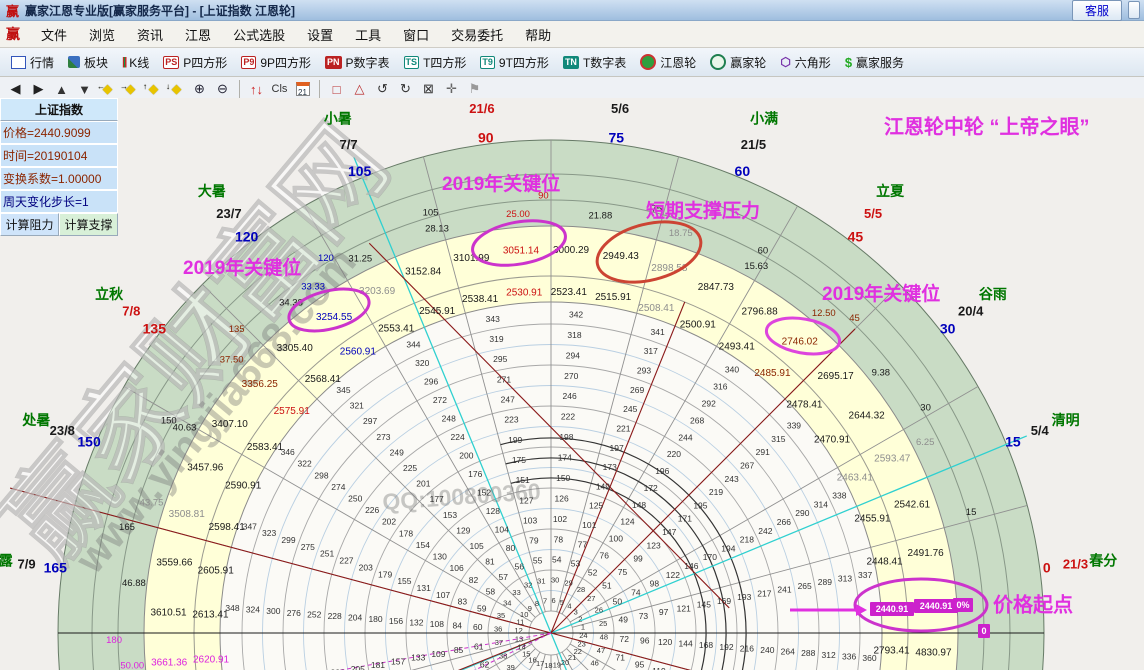 The width and height of the screenshot is (1144, 670). What do you see at coordinates (593, 572) in the screenshot?
I see `spiral-number: 52` at bounding box center [593, 572].